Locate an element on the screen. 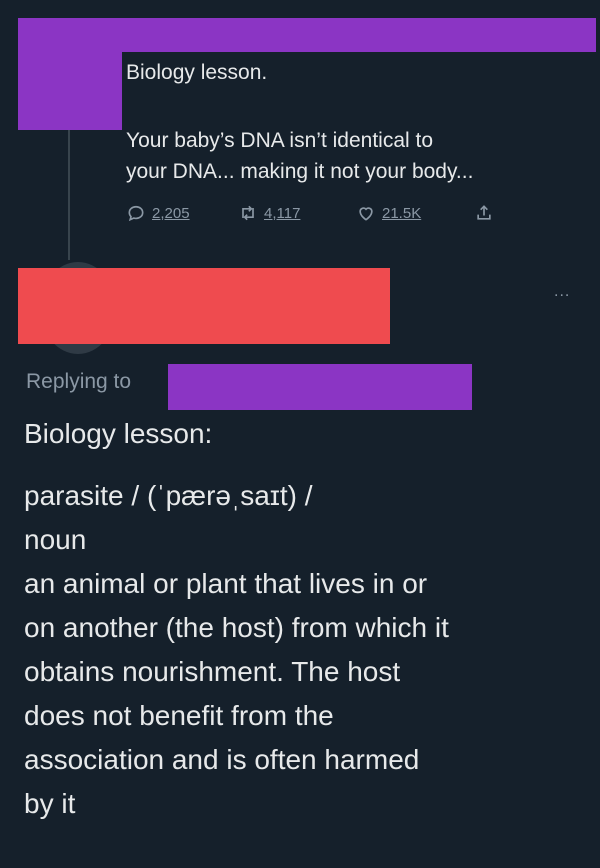 The height and width of the screenshot is (868, 600). tweet1-action-bar: 2,205 4,117 21.5K is located at coordinates (336, 214).